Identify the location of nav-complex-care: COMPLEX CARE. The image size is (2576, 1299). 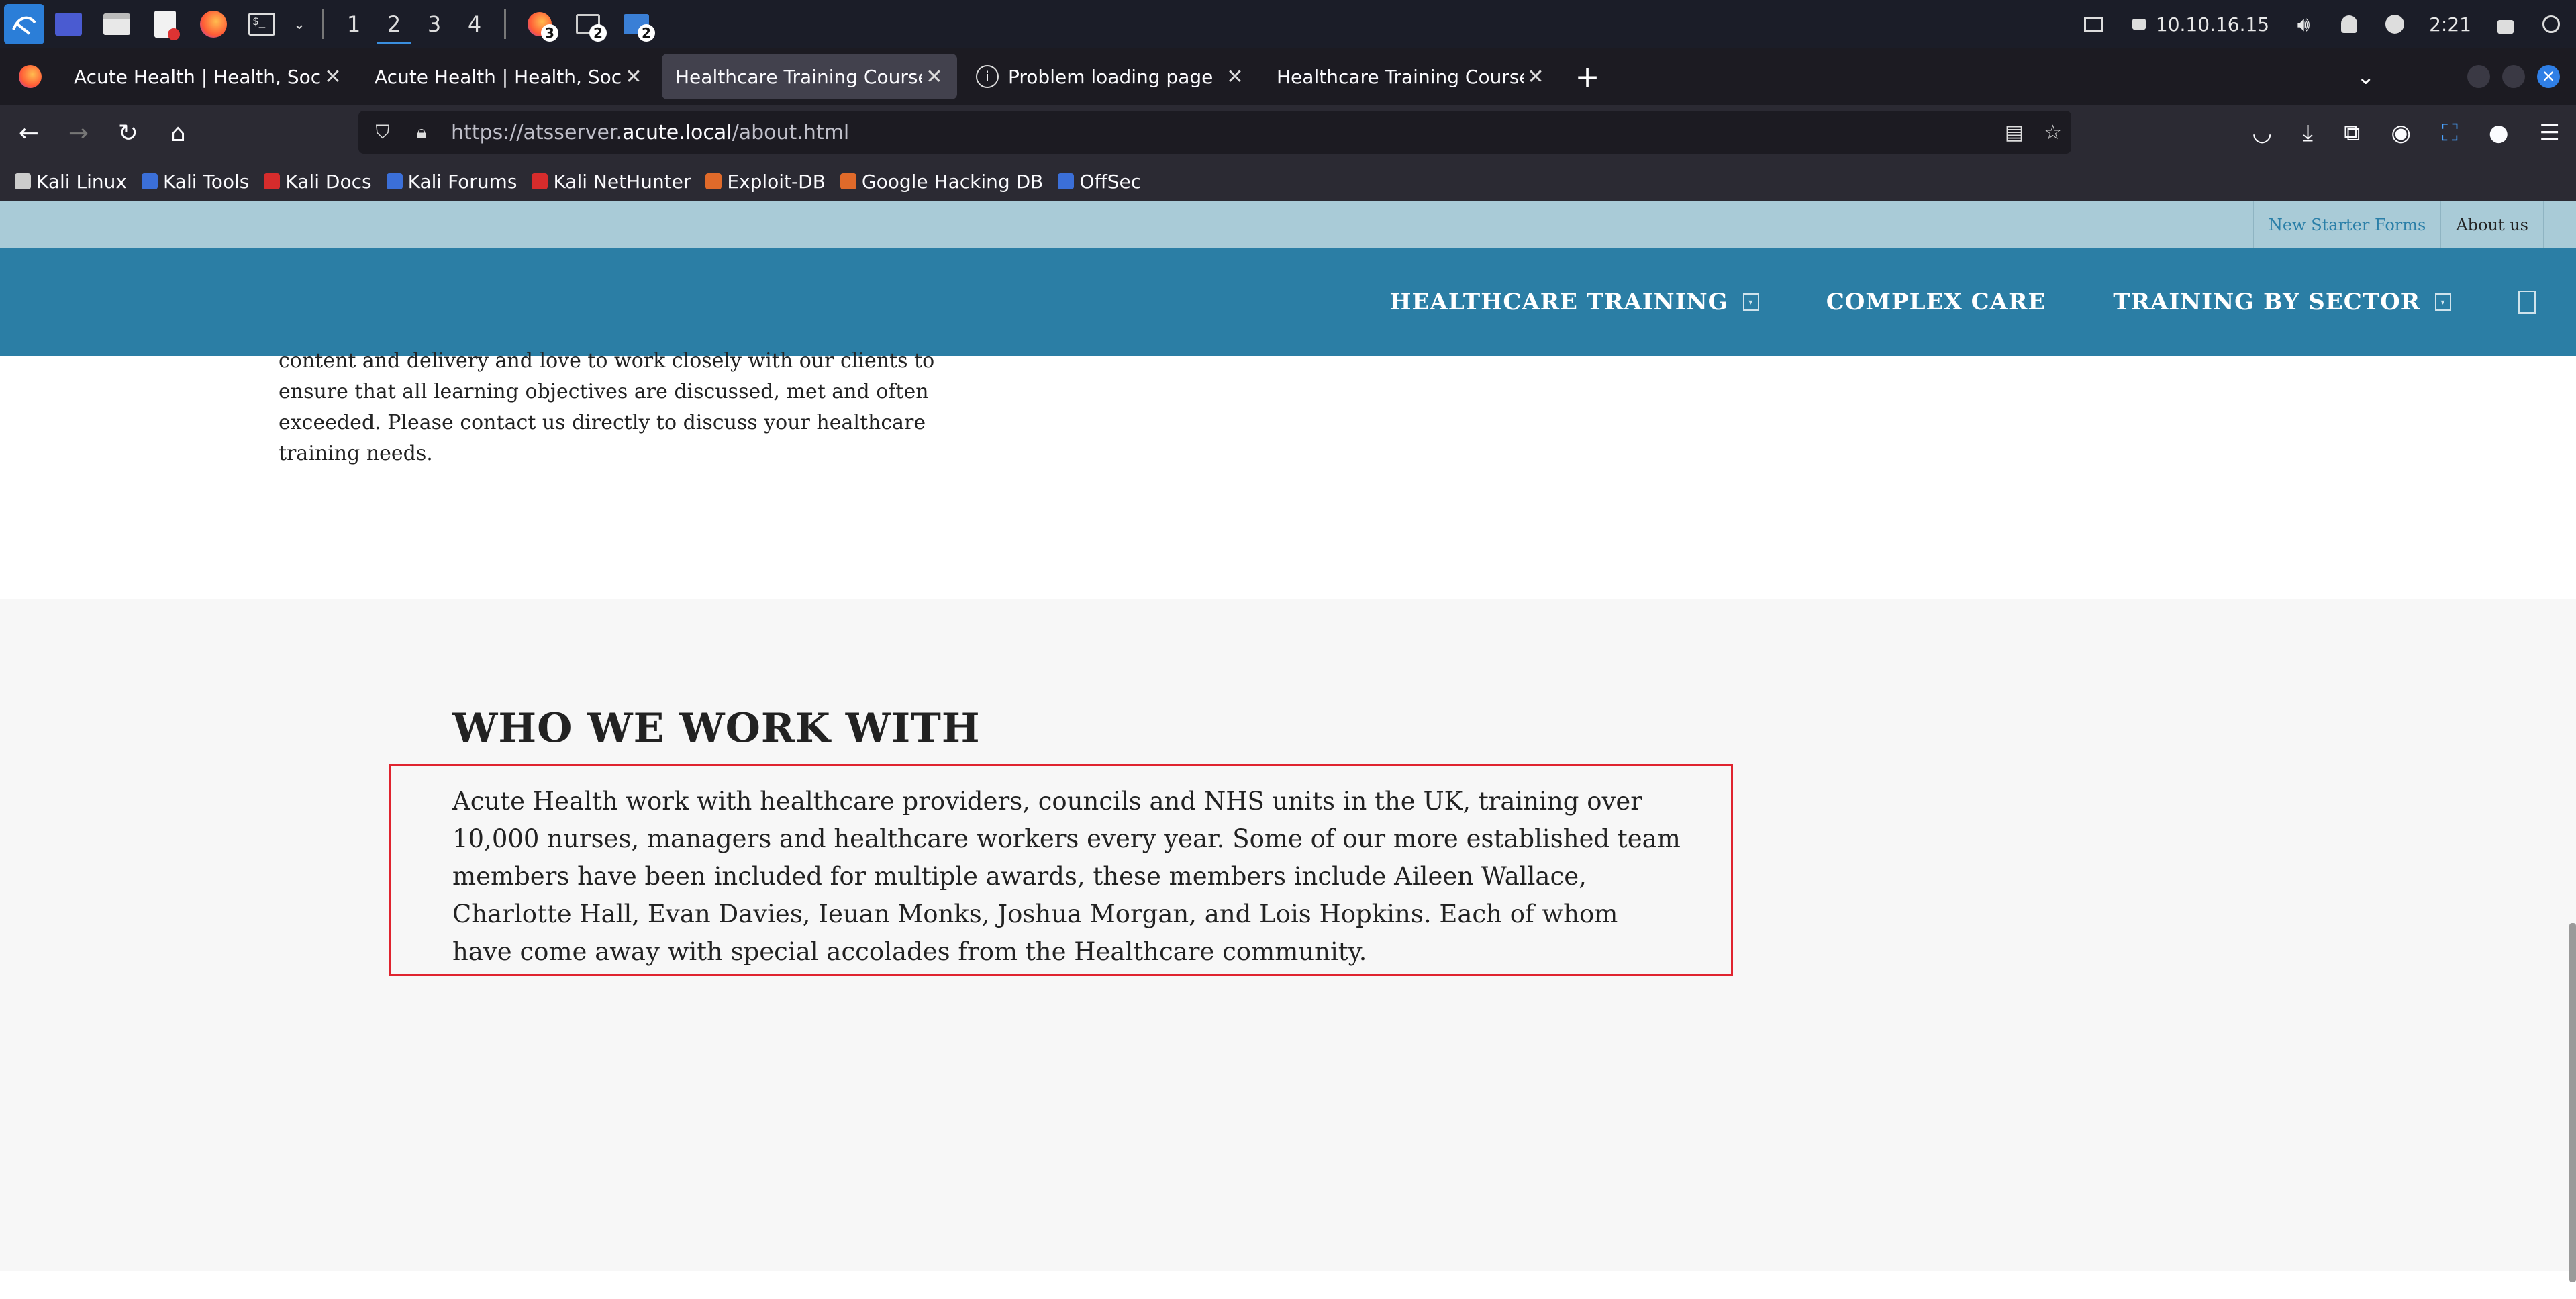
(1936, 302).